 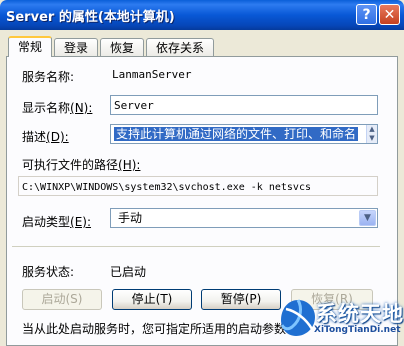 What do you see at coordinates (57, 108) in the screenshot?
I see `display-name-label: 显示名称(N):` at bounding box center [57, 108].